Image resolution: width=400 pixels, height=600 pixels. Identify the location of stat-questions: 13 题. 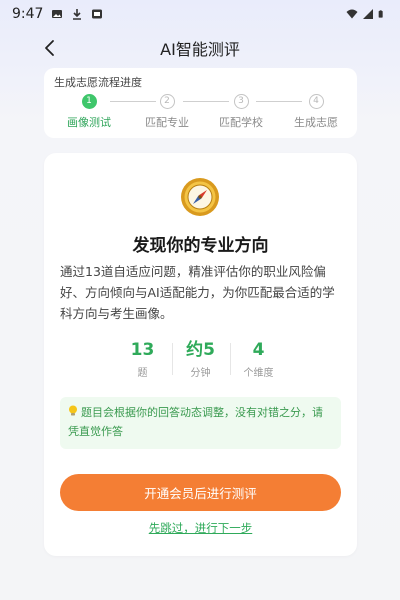
(143, 361).